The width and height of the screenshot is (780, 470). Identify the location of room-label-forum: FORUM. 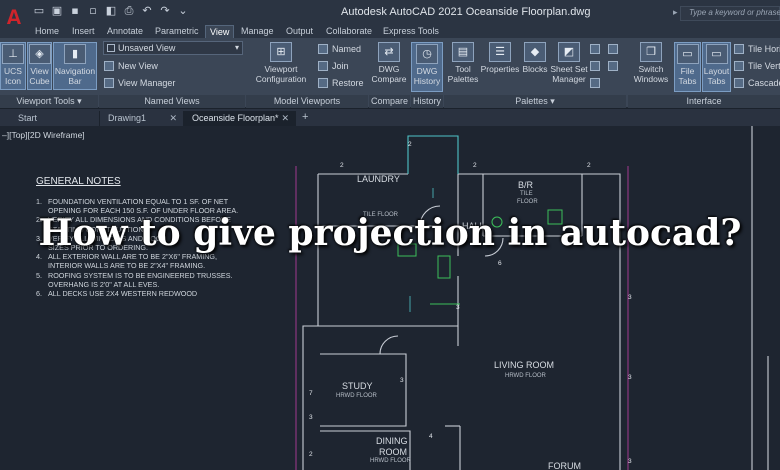
(564, 465).